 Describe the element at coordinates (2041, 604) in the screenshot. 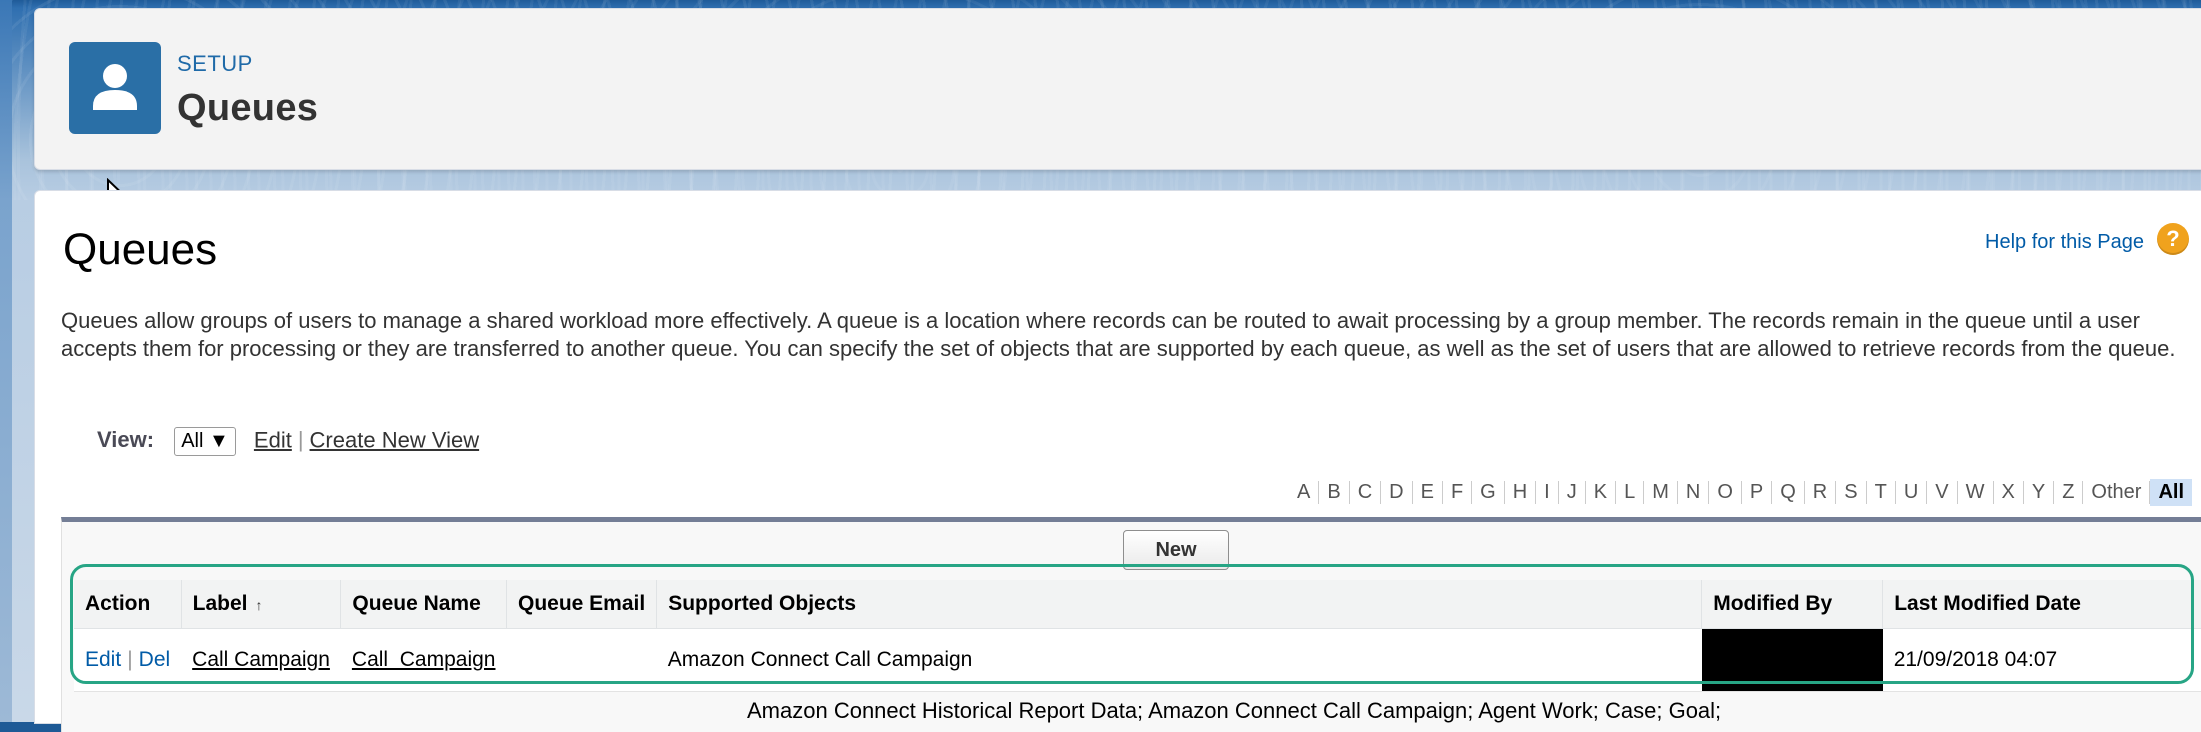

I see `column-header-last-modified-date: Last Modified Date` at that location.